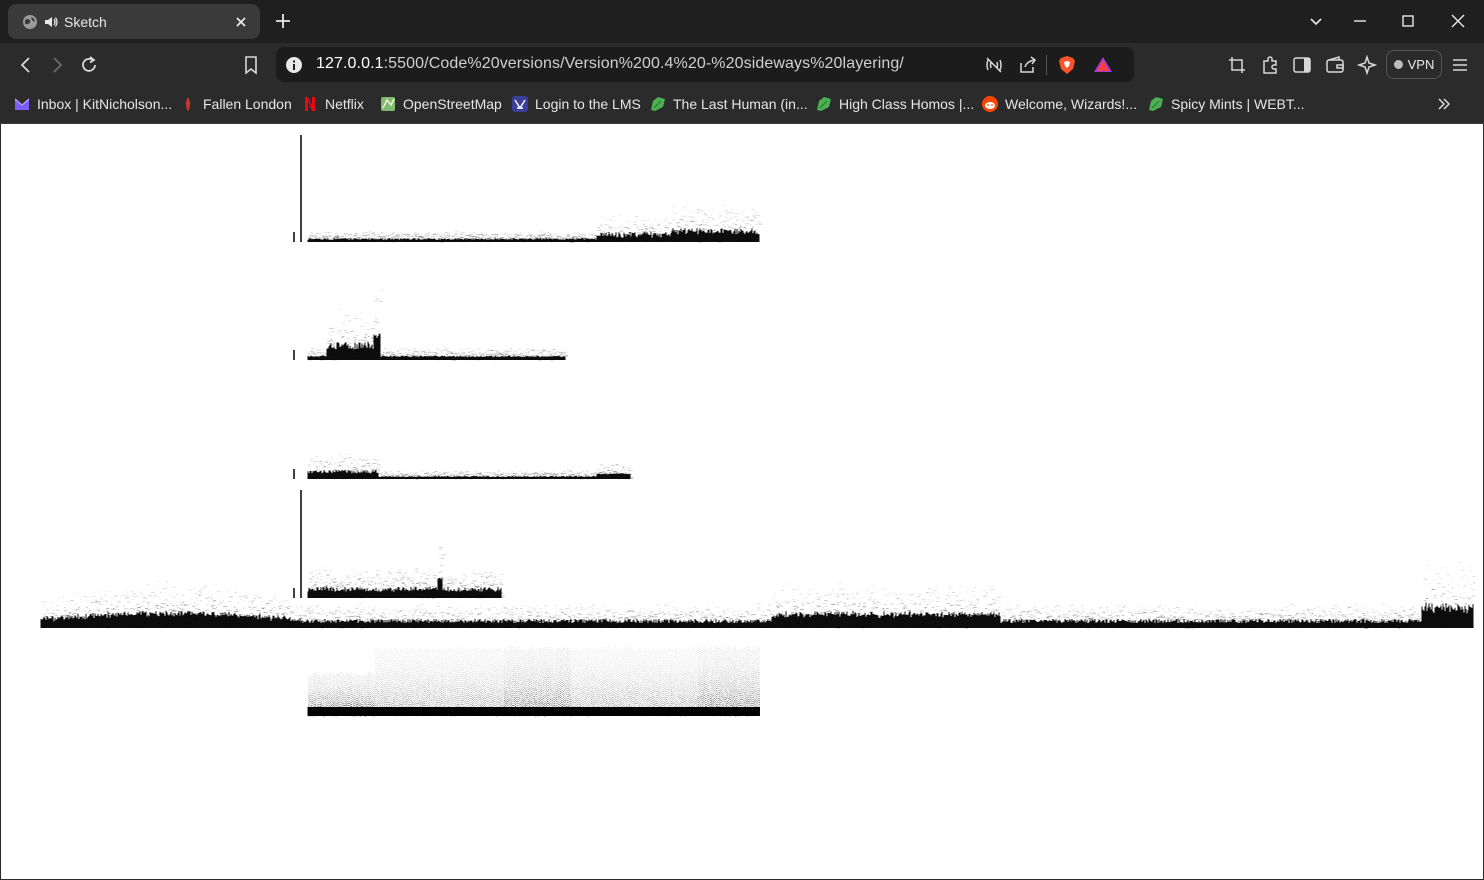  I want to click on title-bar: Sketch, so click(742, 21).